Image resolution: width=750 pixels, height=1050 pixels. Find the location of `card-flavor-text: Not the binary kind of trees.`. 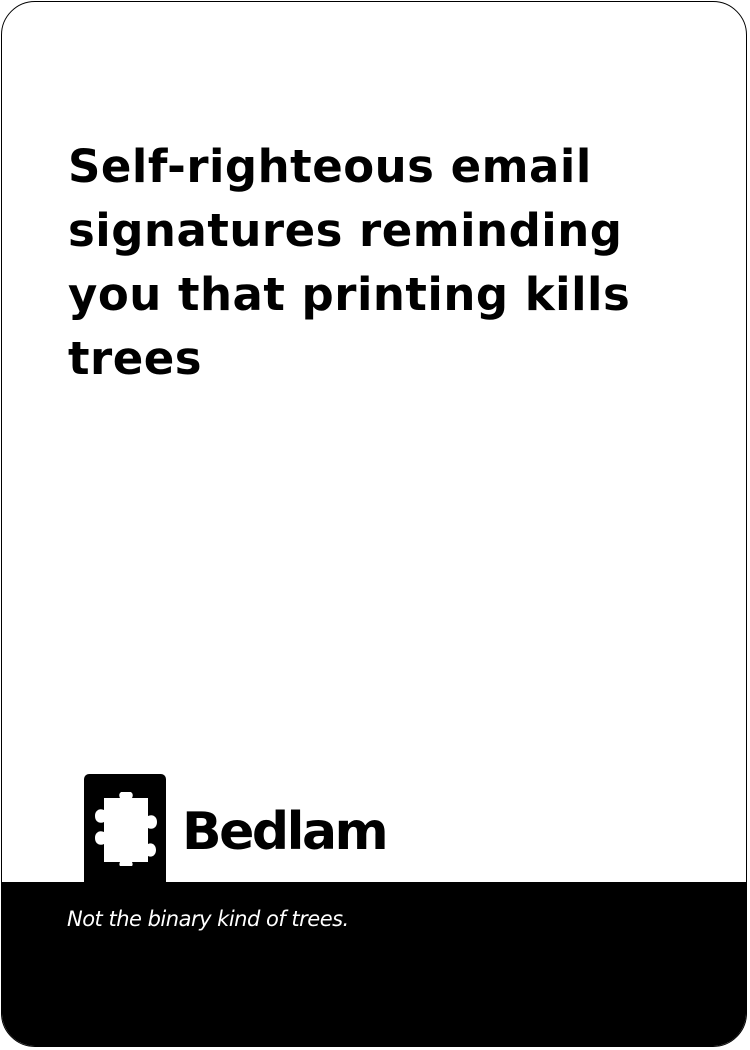

card-flavor-text: Not the binary kind of trees. is located at coordinates (208, 919).